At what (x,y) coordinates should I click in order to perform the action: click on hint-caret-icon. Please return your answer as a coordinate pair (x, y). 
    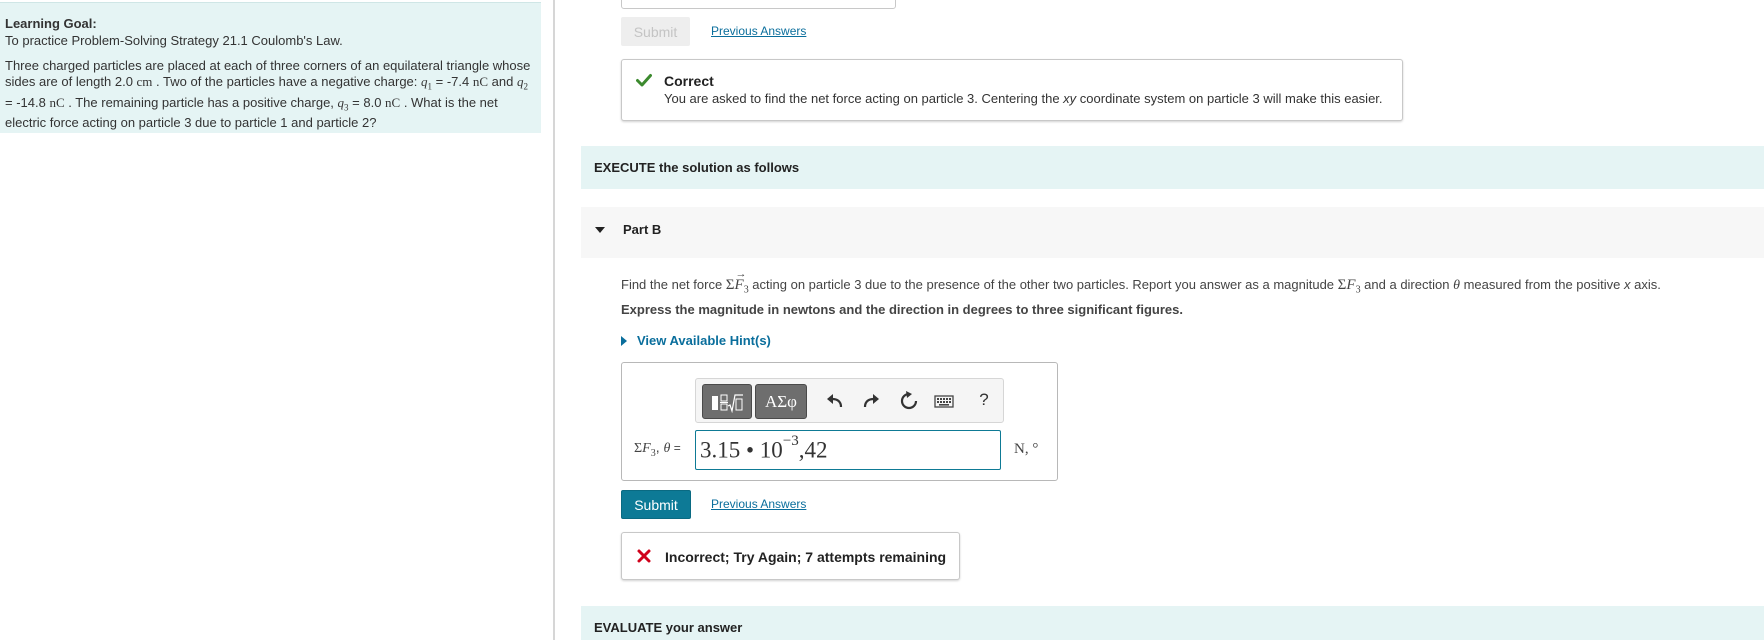
    Looking at the image, I should click on (624, 340).